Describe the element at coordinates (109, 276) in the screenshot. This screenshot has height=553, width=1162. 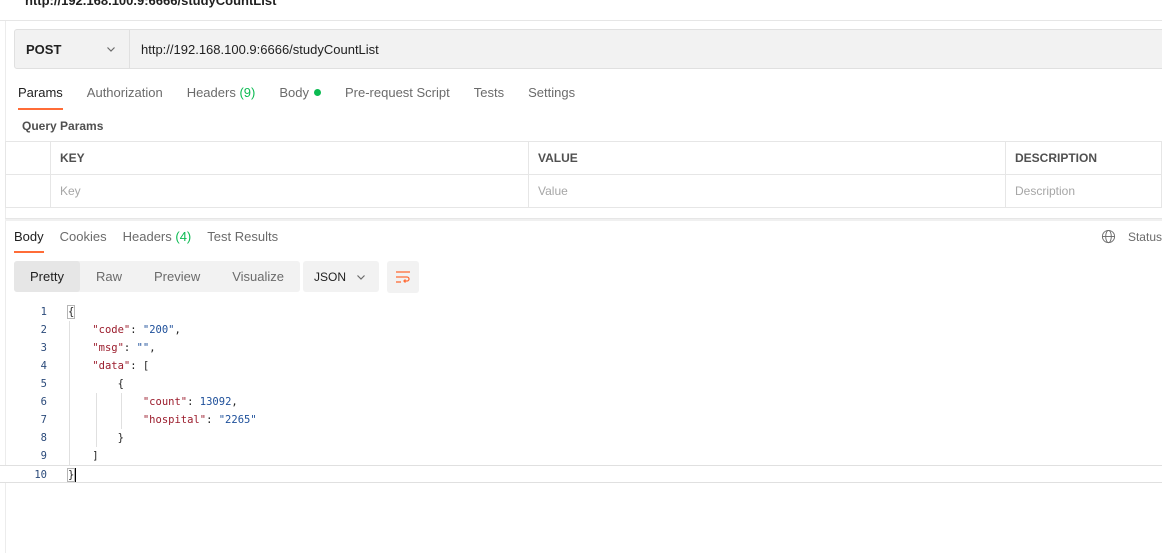
I see `view-raw-button: Raw` at that location.